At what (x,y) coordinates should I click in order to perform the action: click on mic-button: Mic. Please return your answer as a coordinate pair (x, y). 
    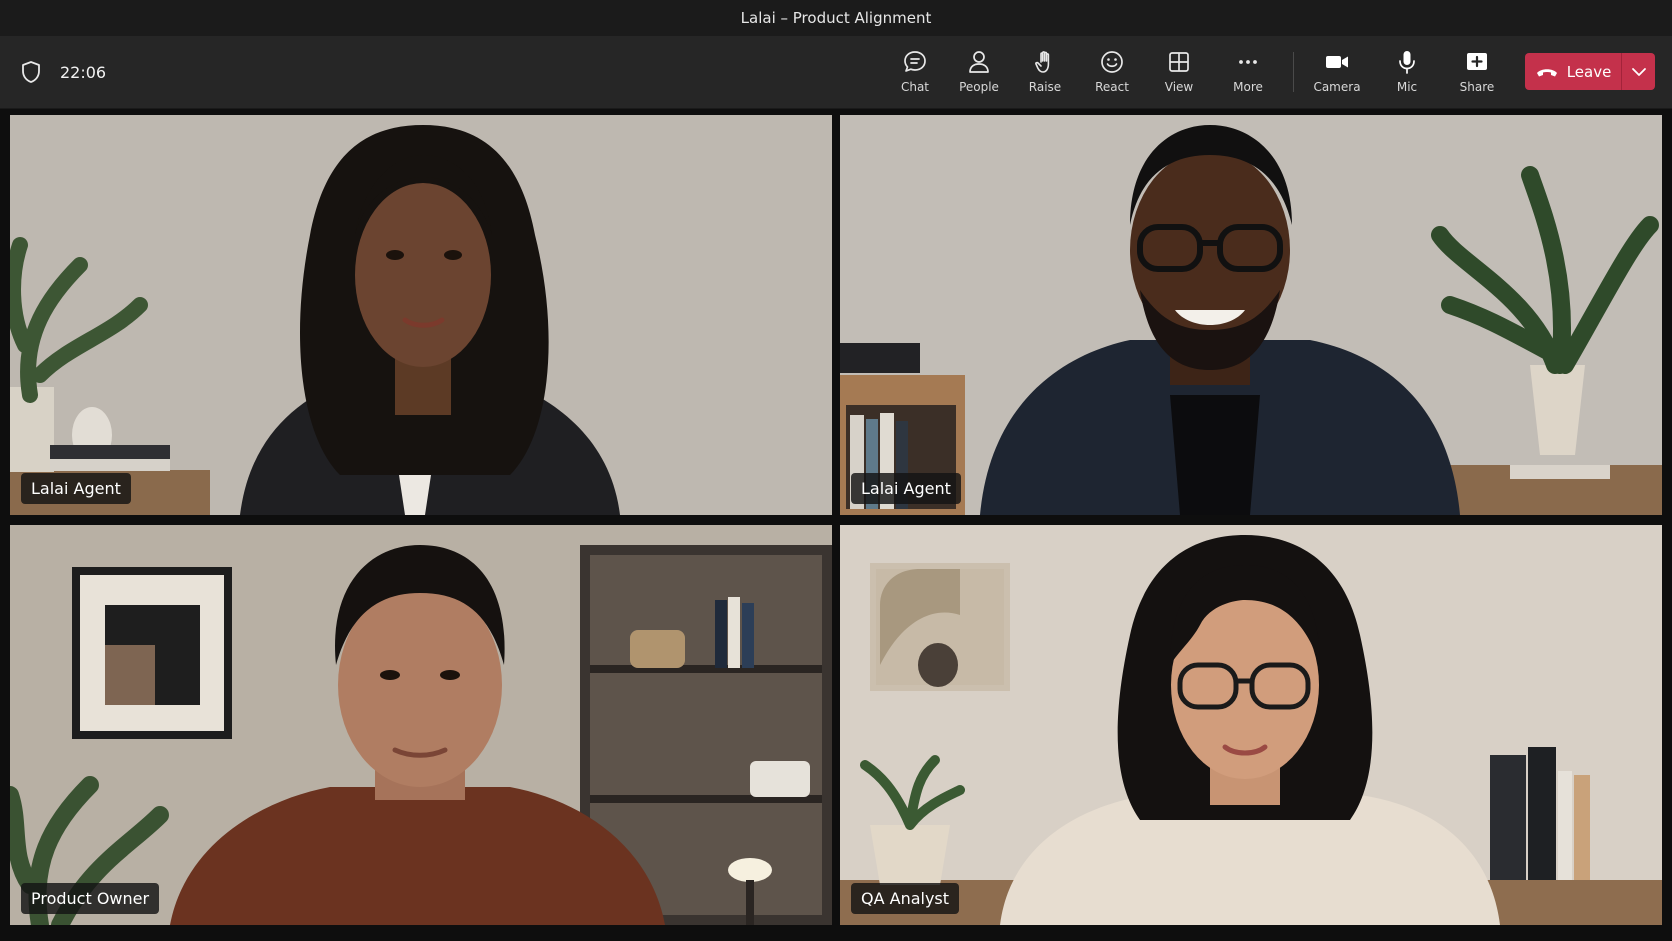
    Looking at the image, I should click on (1407, 72).